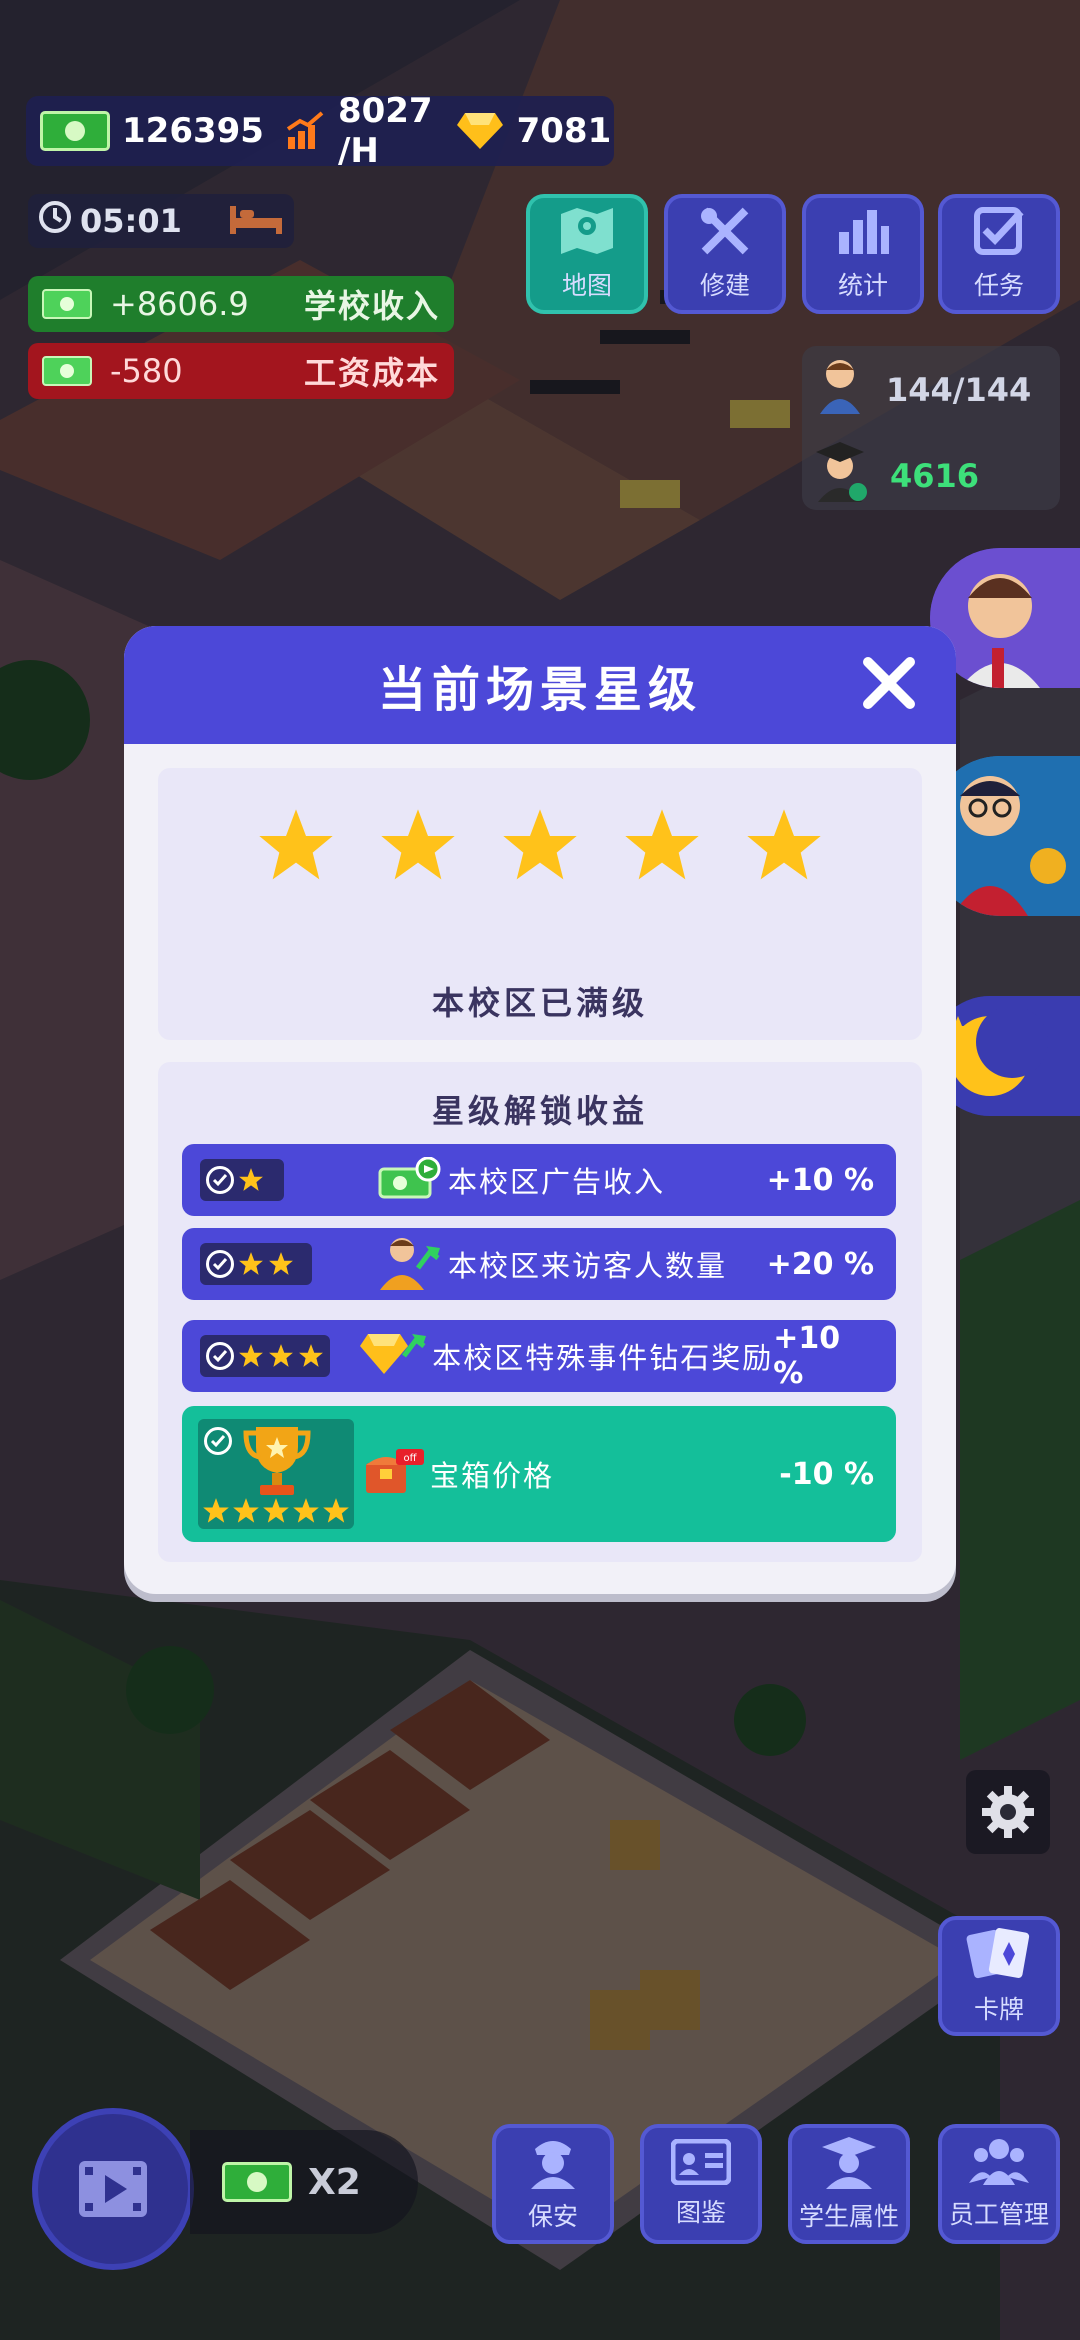  I want to click on diamond-icon, so click(393, 1356).